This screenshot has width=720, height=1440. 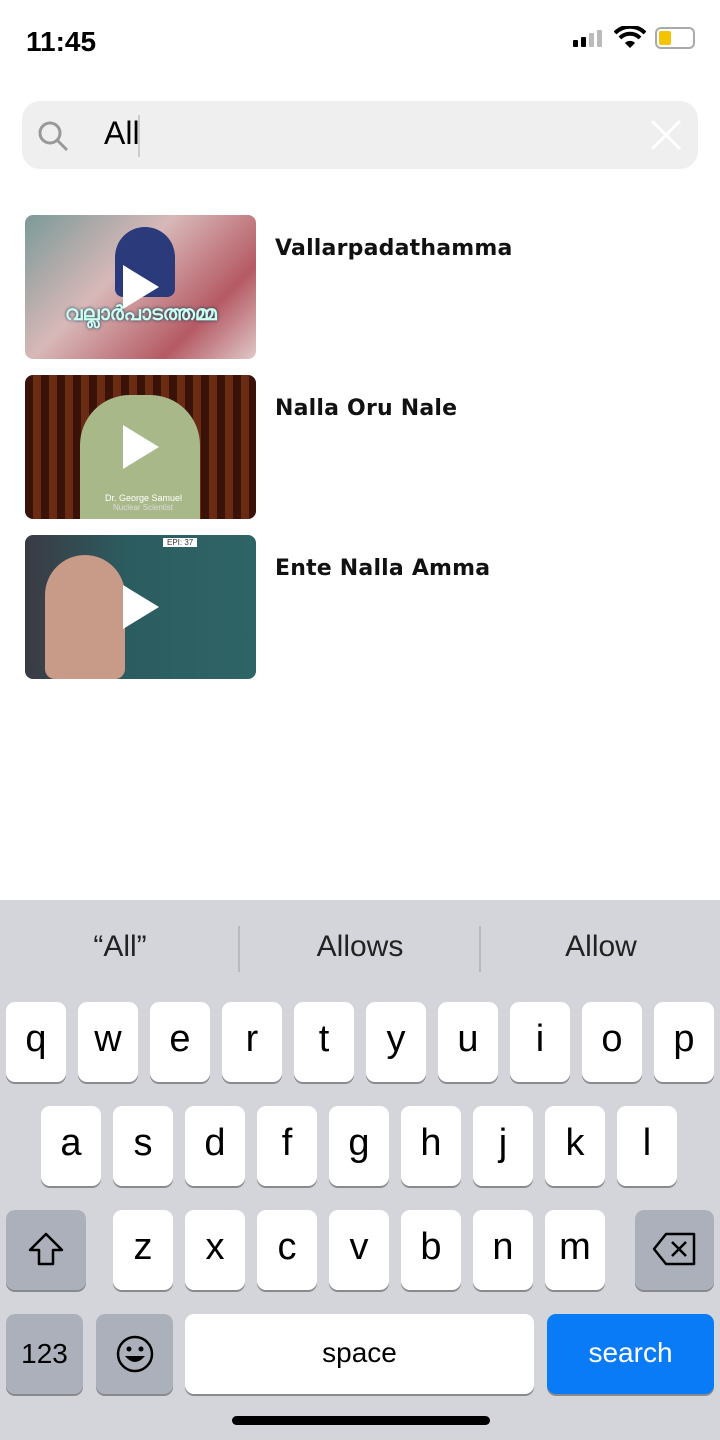 What do you see at coordinates (647, 1146) in the screenshot?
I see `key-l: l` at bounding box center [647, 1146].